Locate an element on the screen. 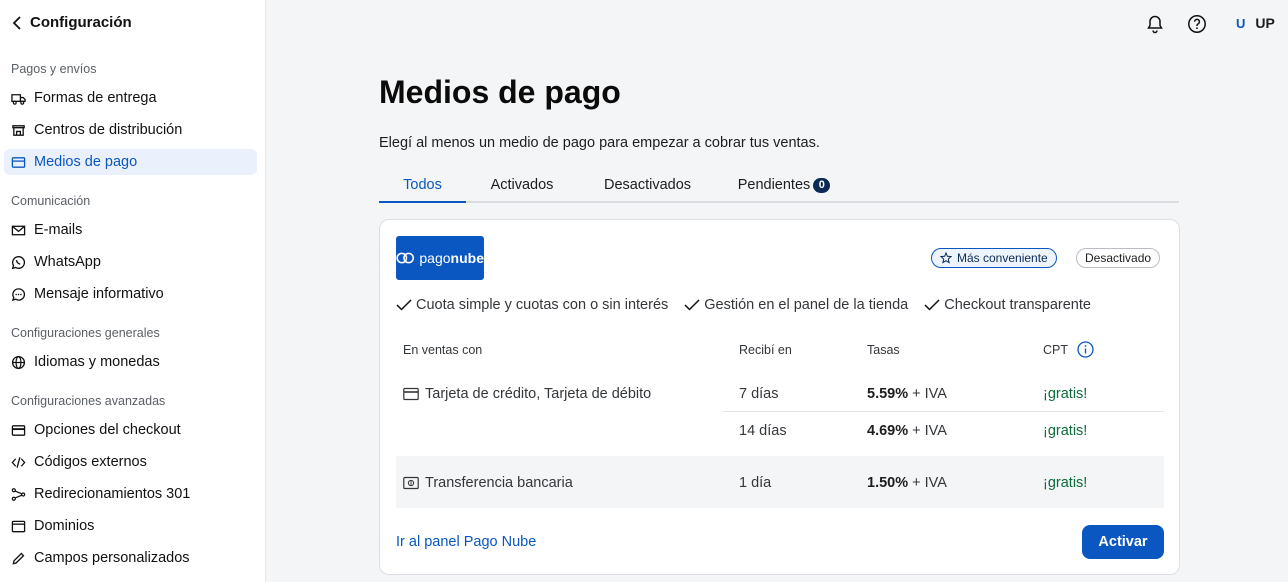  row-divider is located at coordinates (943, 411).